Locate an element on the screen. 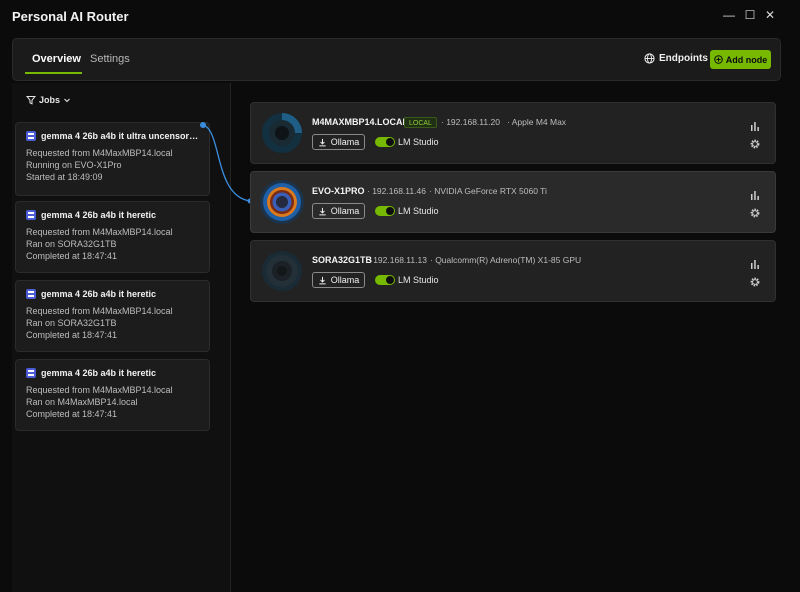 The width and height of the screenshot is (800, 592). endpoints-button: Endpoints is located at coordinates (676, 58).